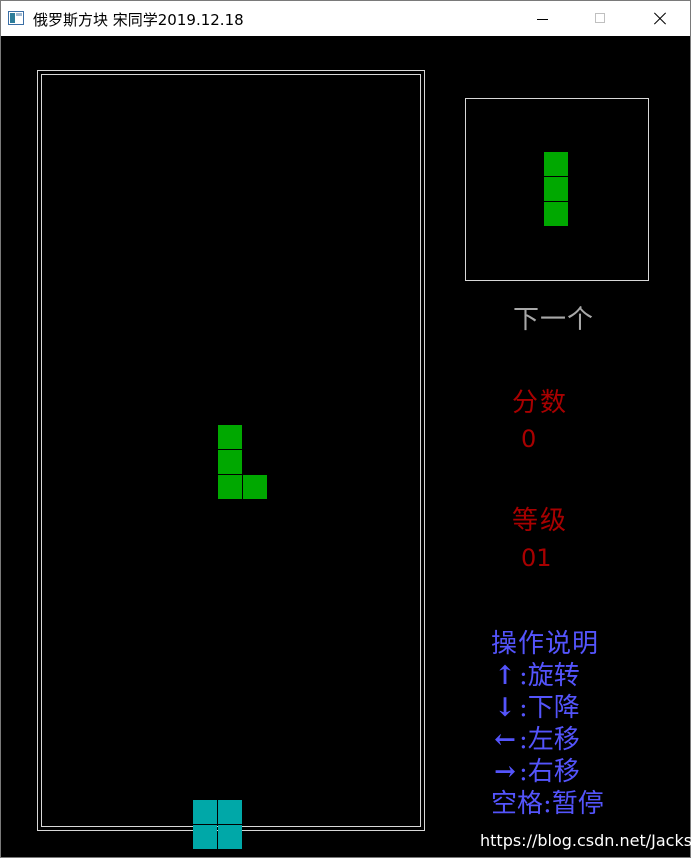  What do you see at coordinates (138, 20) in the screenshot?
I see `window-title: 俄罗斯方块 宋同学2019.12.18` at bounding box center [138, 20].